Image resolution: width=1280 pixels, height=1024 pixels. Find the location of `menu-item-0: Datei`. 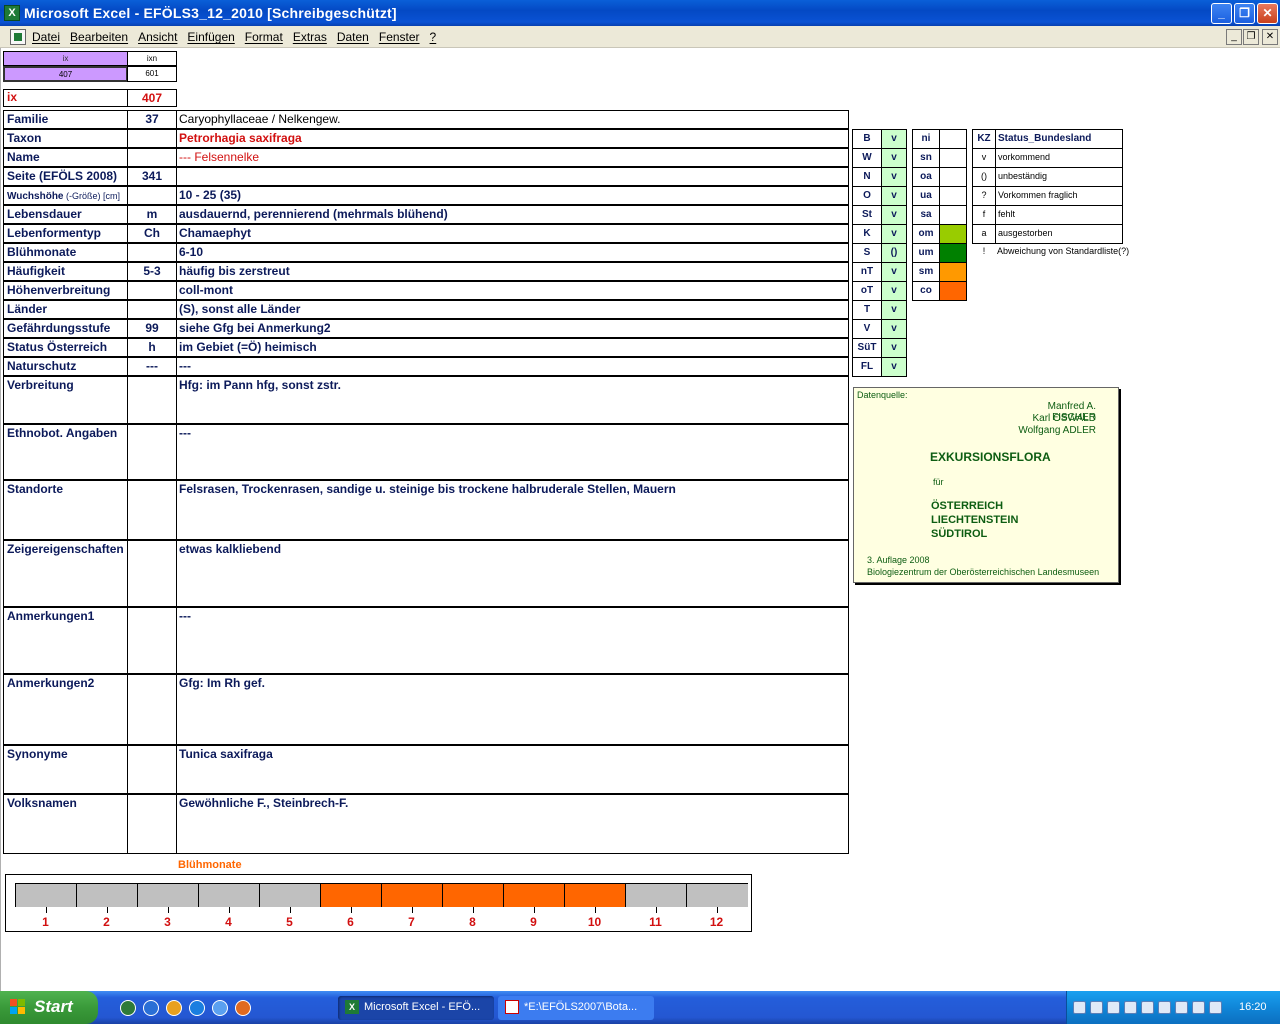

menu-item-0: Datei is located at coordinates (46, 37).